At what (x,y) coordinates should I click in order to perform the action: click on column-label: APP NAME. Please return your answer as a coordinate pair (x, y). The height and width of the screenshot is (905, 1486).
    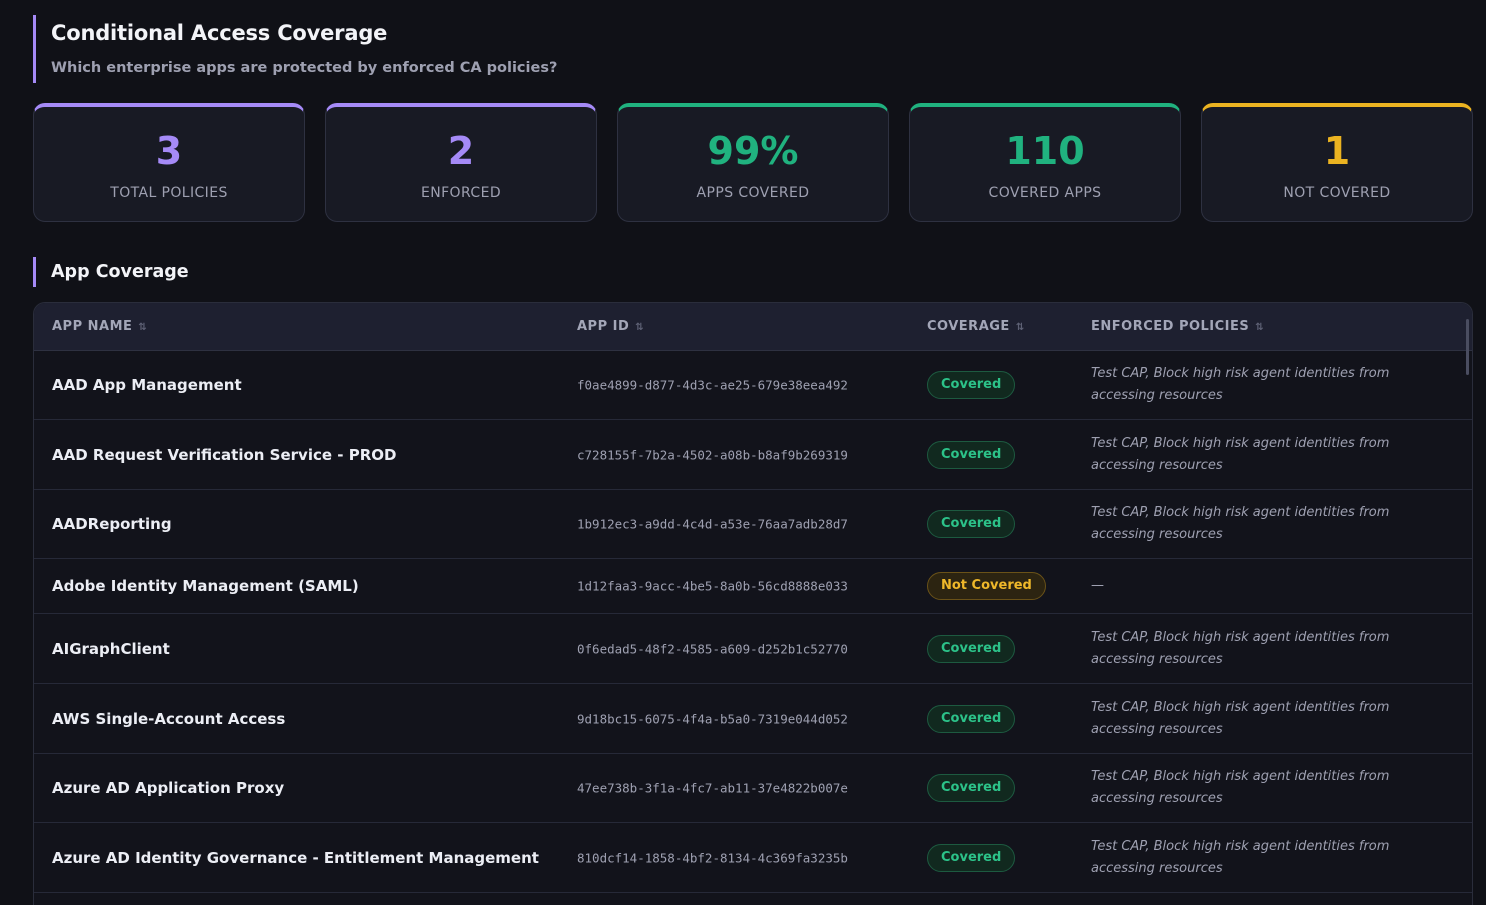
    Looking at the image, I should click on (92, 326).